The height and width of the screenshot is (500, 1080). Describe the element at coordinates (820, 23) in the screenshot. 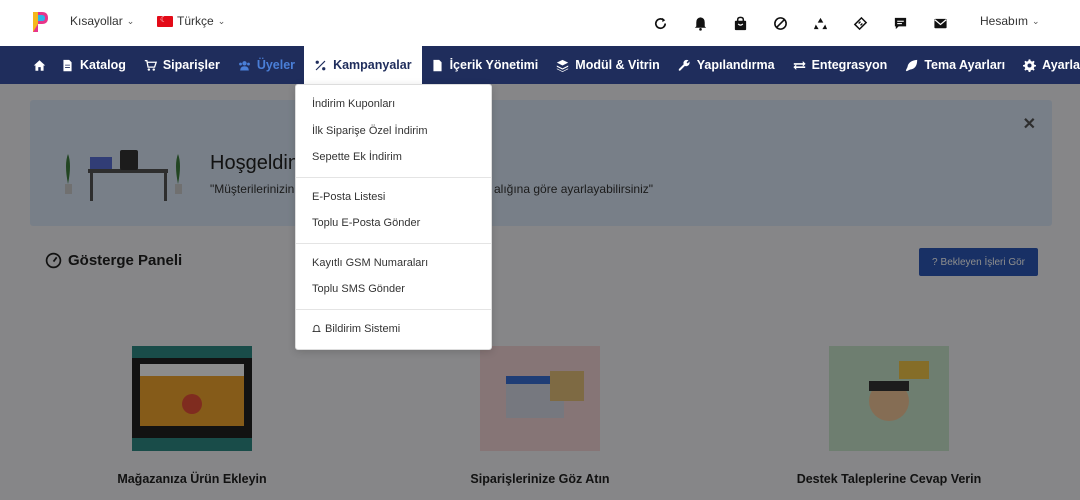

I see `recycle-icon` at that location.